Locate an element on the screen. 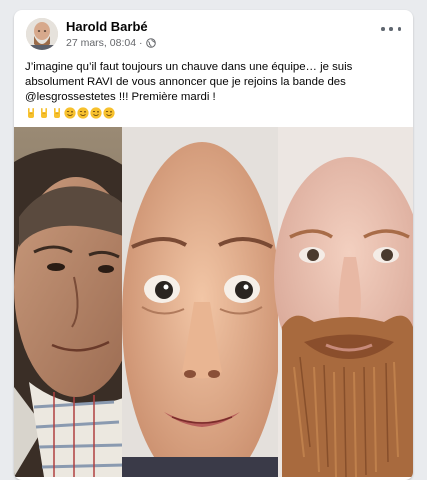 The width and height of the screenshot is (427, 480). post-text-line: @lesgrossestetes !!! Première mardi ! is located at coordinates (120, 97).